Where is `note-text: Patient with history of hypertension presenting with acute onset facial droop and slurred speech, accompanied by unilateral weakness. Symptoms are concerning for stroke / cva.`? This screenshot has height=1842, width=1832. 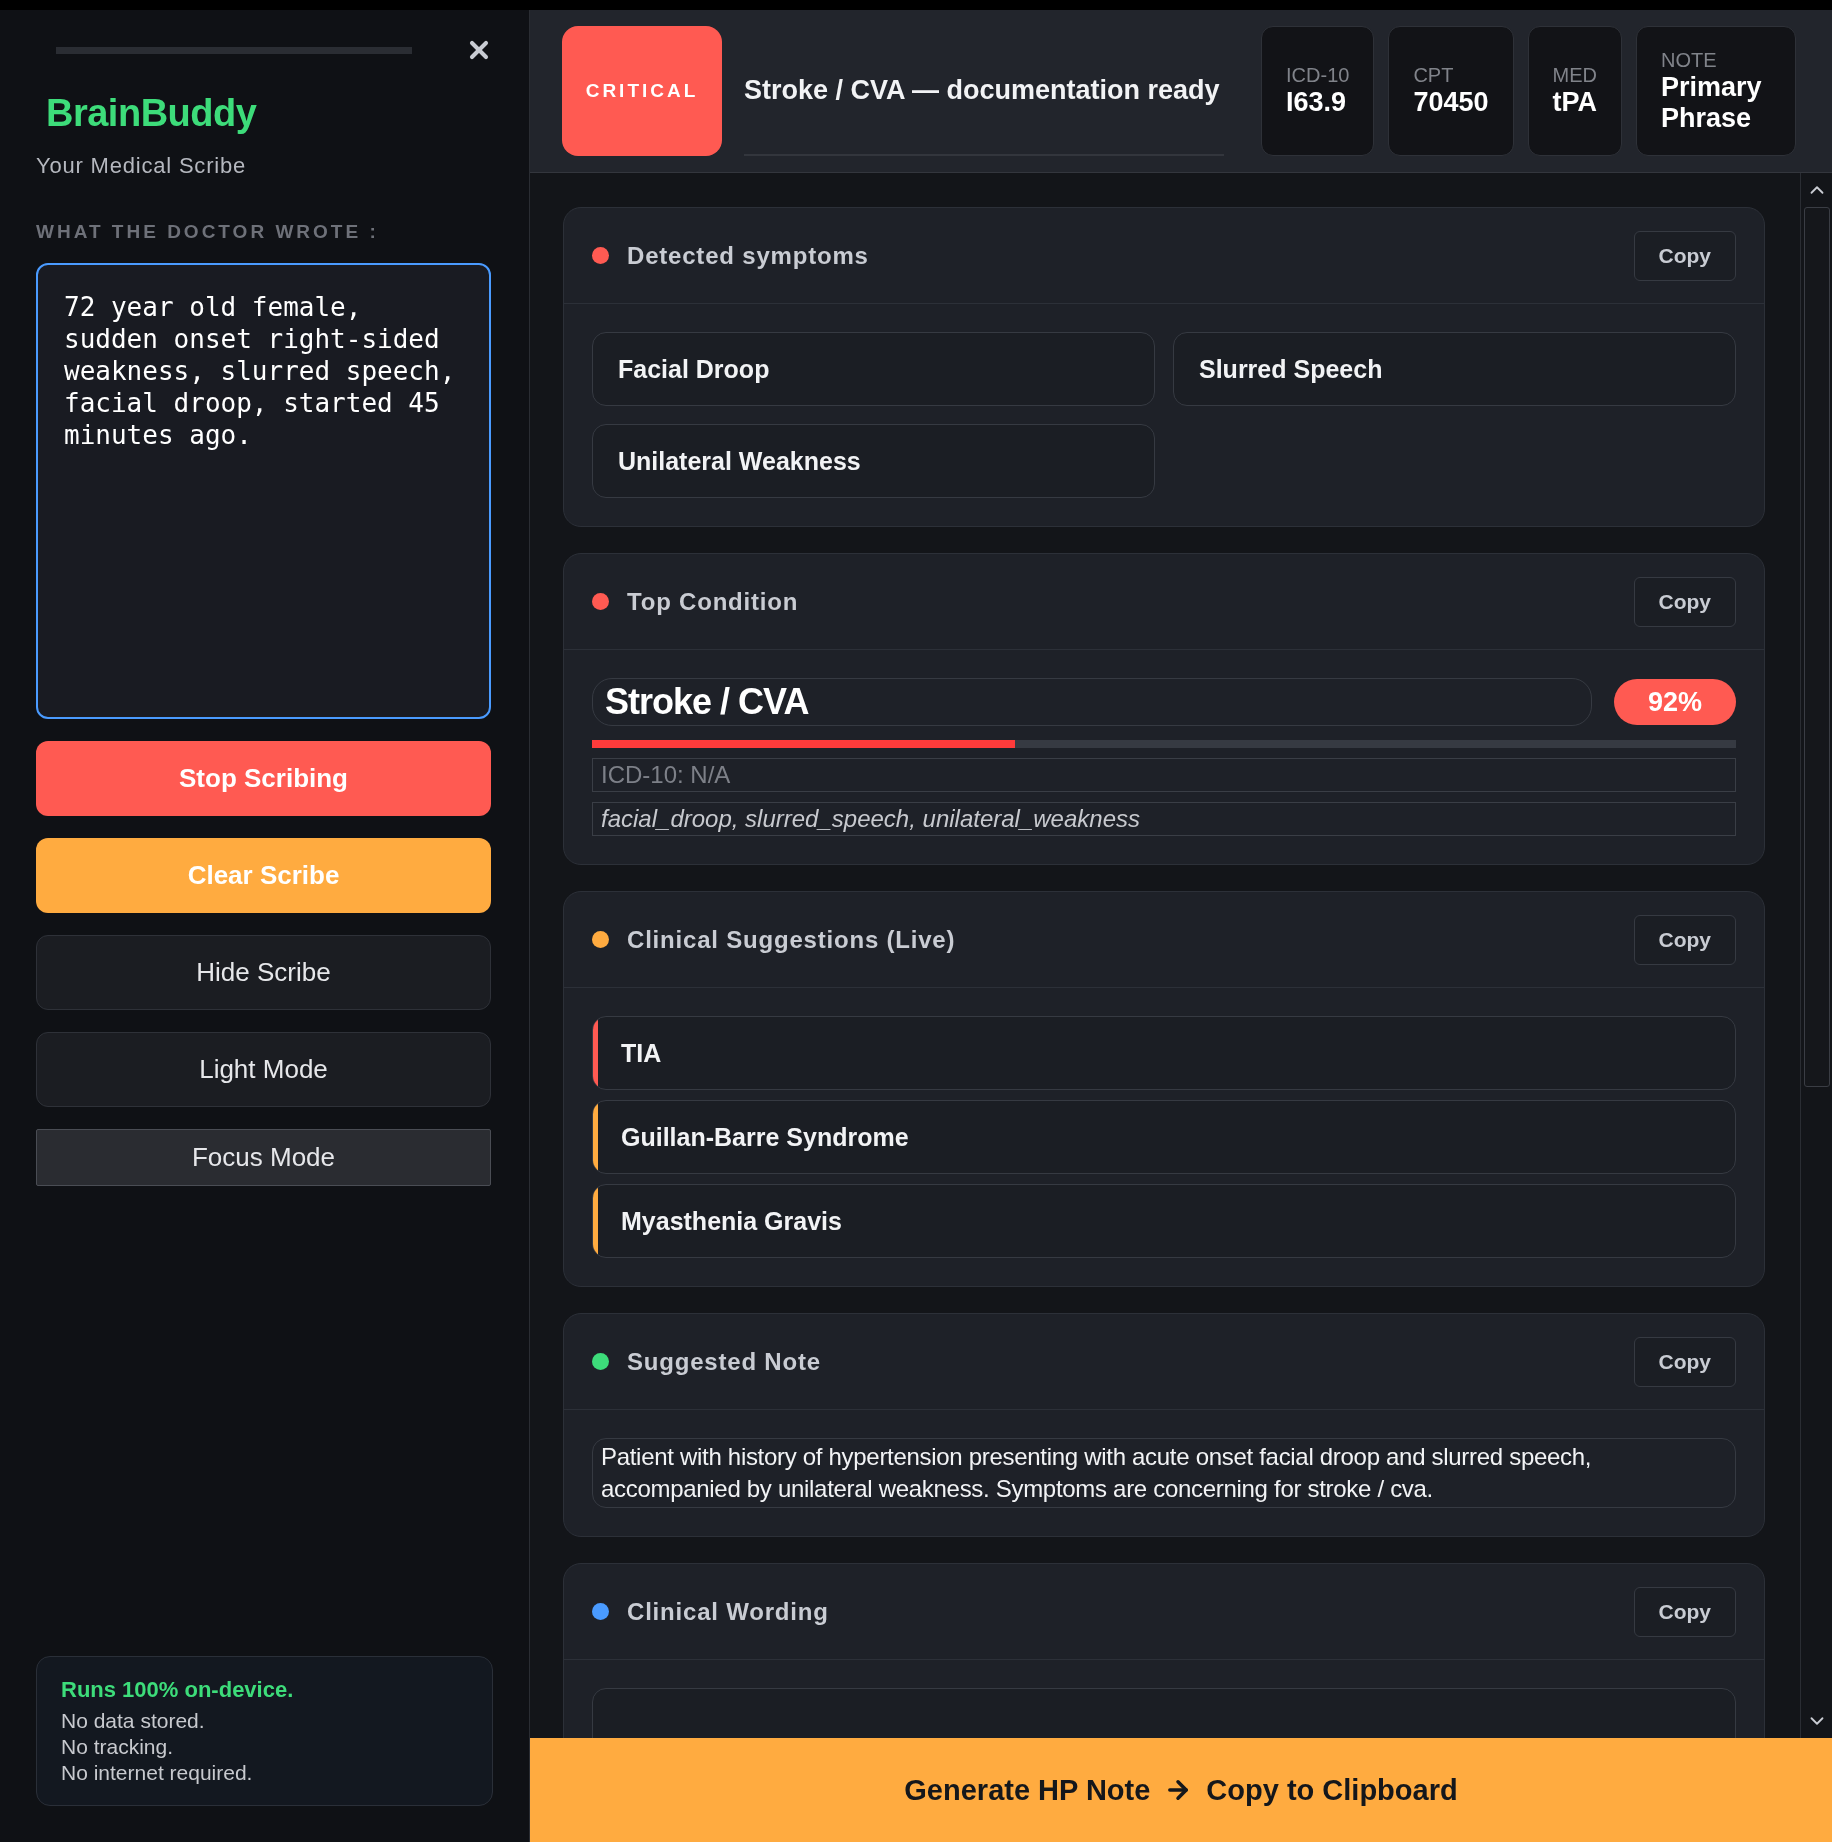
note-text: Patient with history of hypertension presenting with acute onset facial droop and slurred speech, accompanied by unilateral weakness. Symptoms are concerning for stroke / cva. is located at coordinates (1164, 1473).